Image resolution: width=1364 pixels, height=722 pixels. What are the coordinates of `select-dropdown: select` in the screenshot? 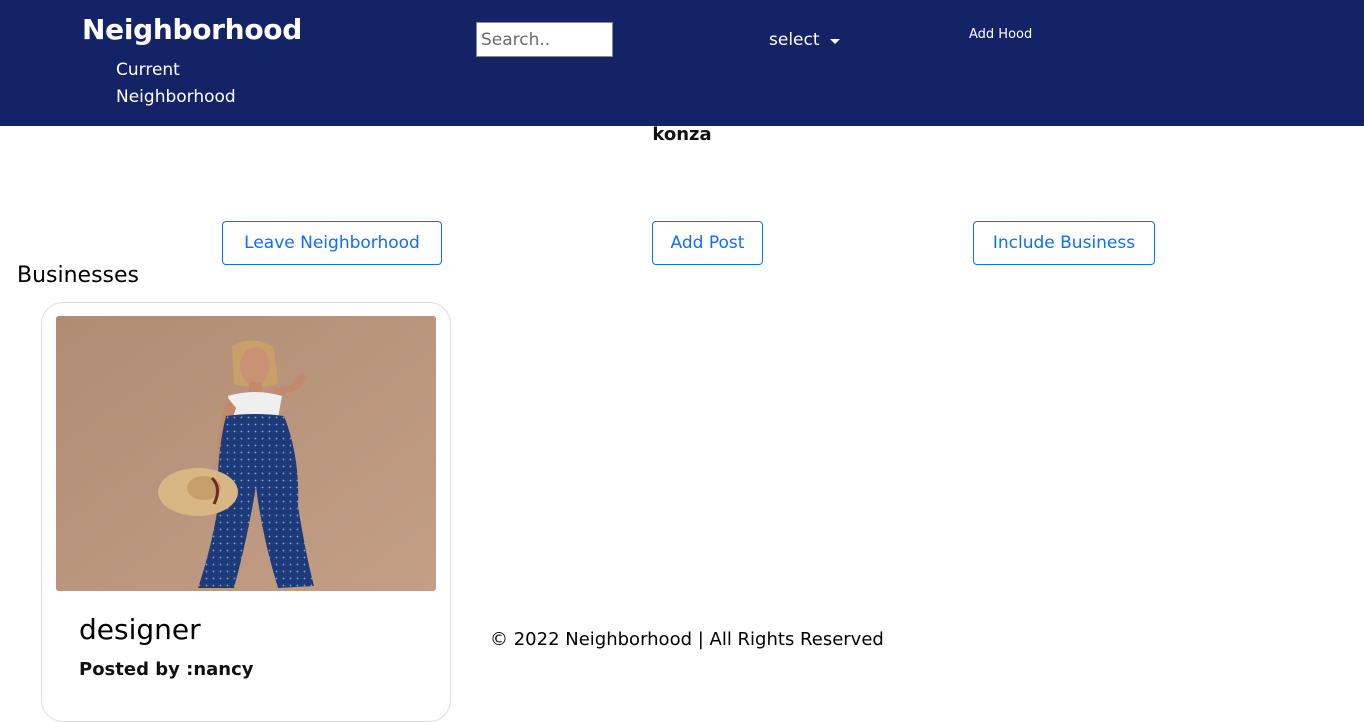 It's located at (804, 40).